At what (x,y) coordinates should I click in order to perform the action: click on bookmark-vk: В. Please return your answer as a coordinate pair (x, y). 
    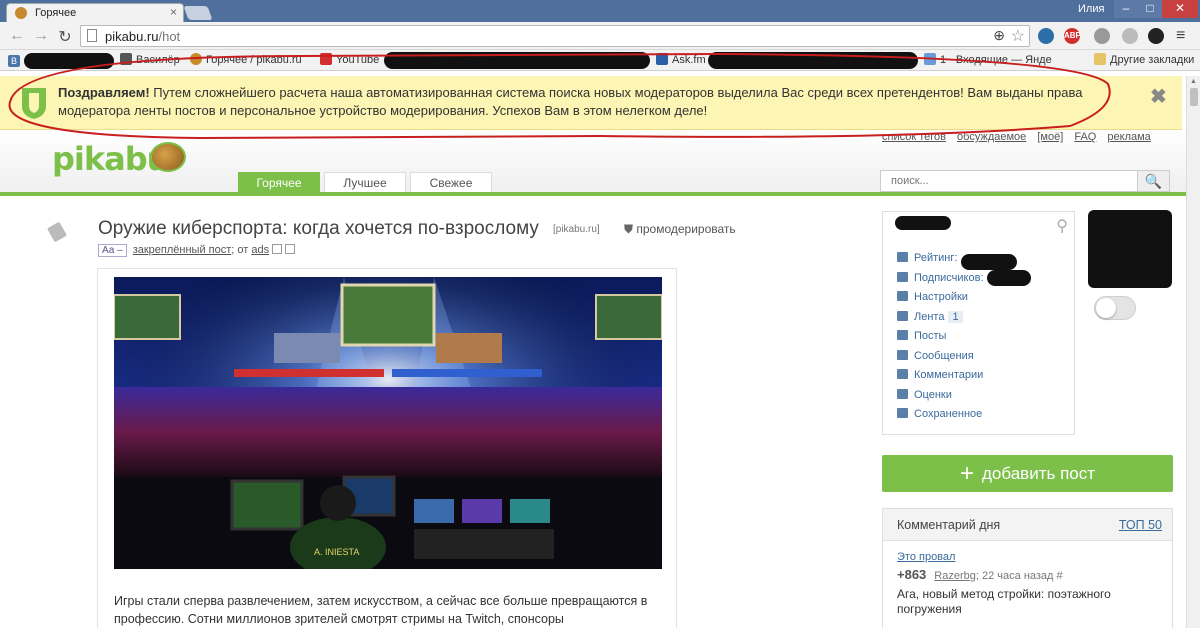
    Looking at the image, I should click on (16, 60).